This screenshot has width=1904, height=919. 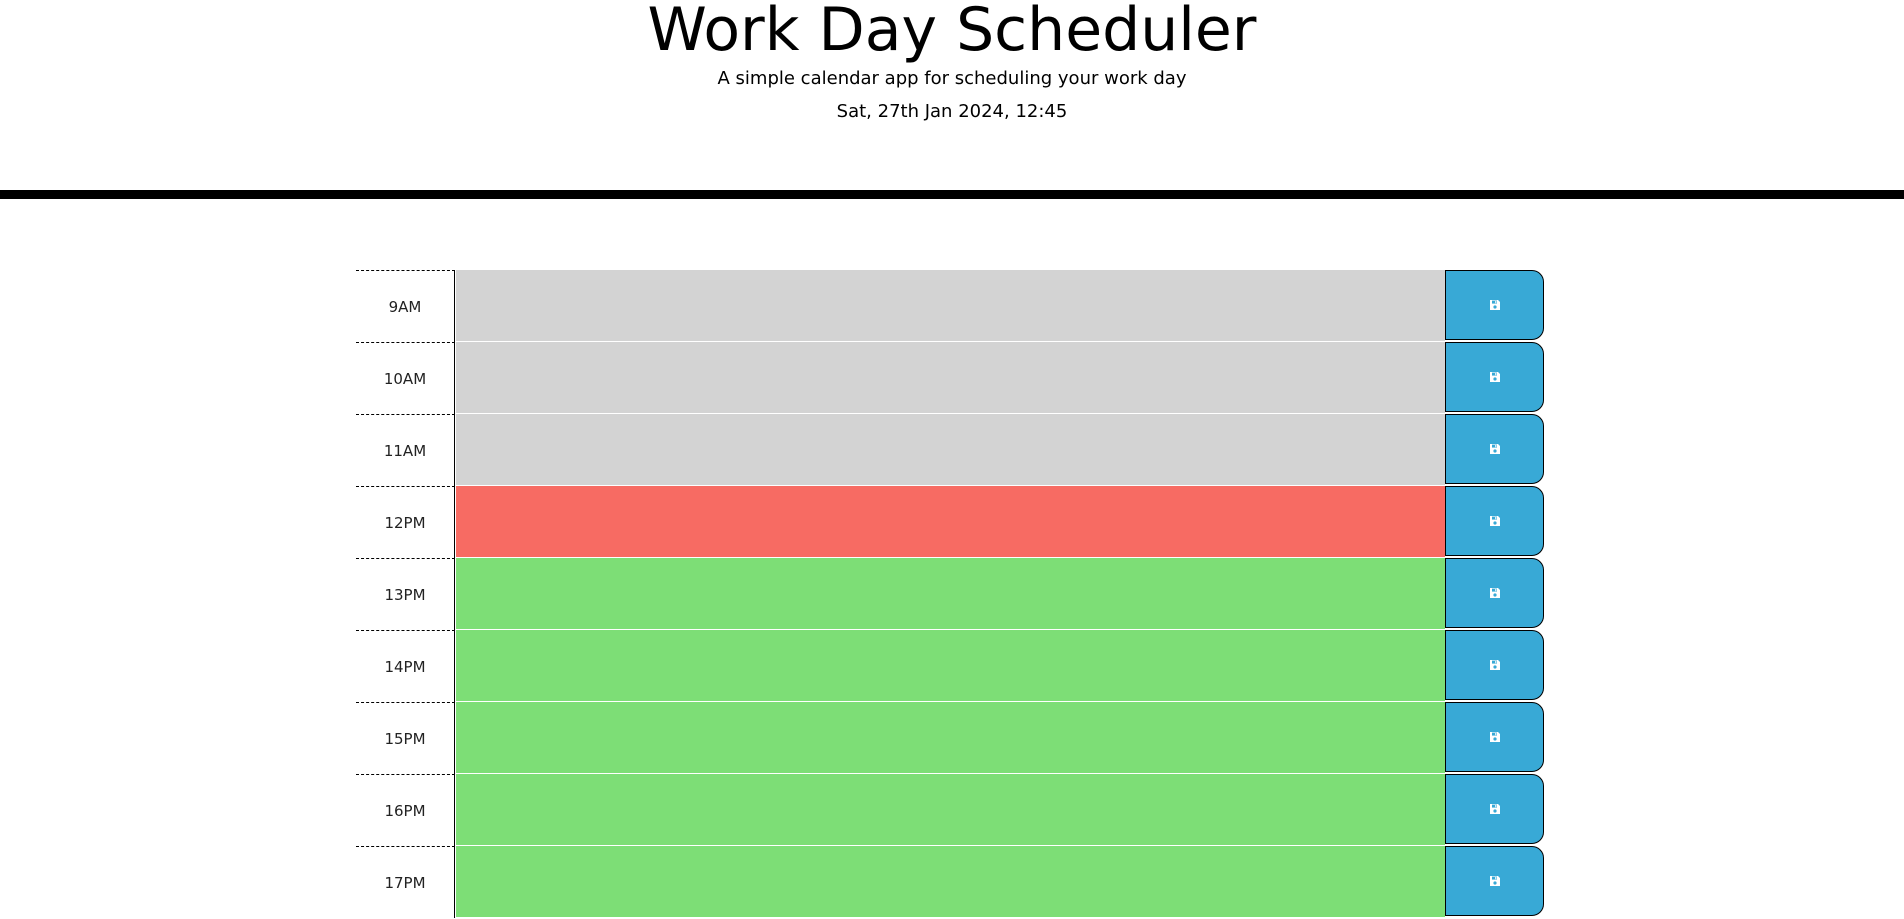 I want to click on time-block-row: 16PM, so click(x=950, y=810).